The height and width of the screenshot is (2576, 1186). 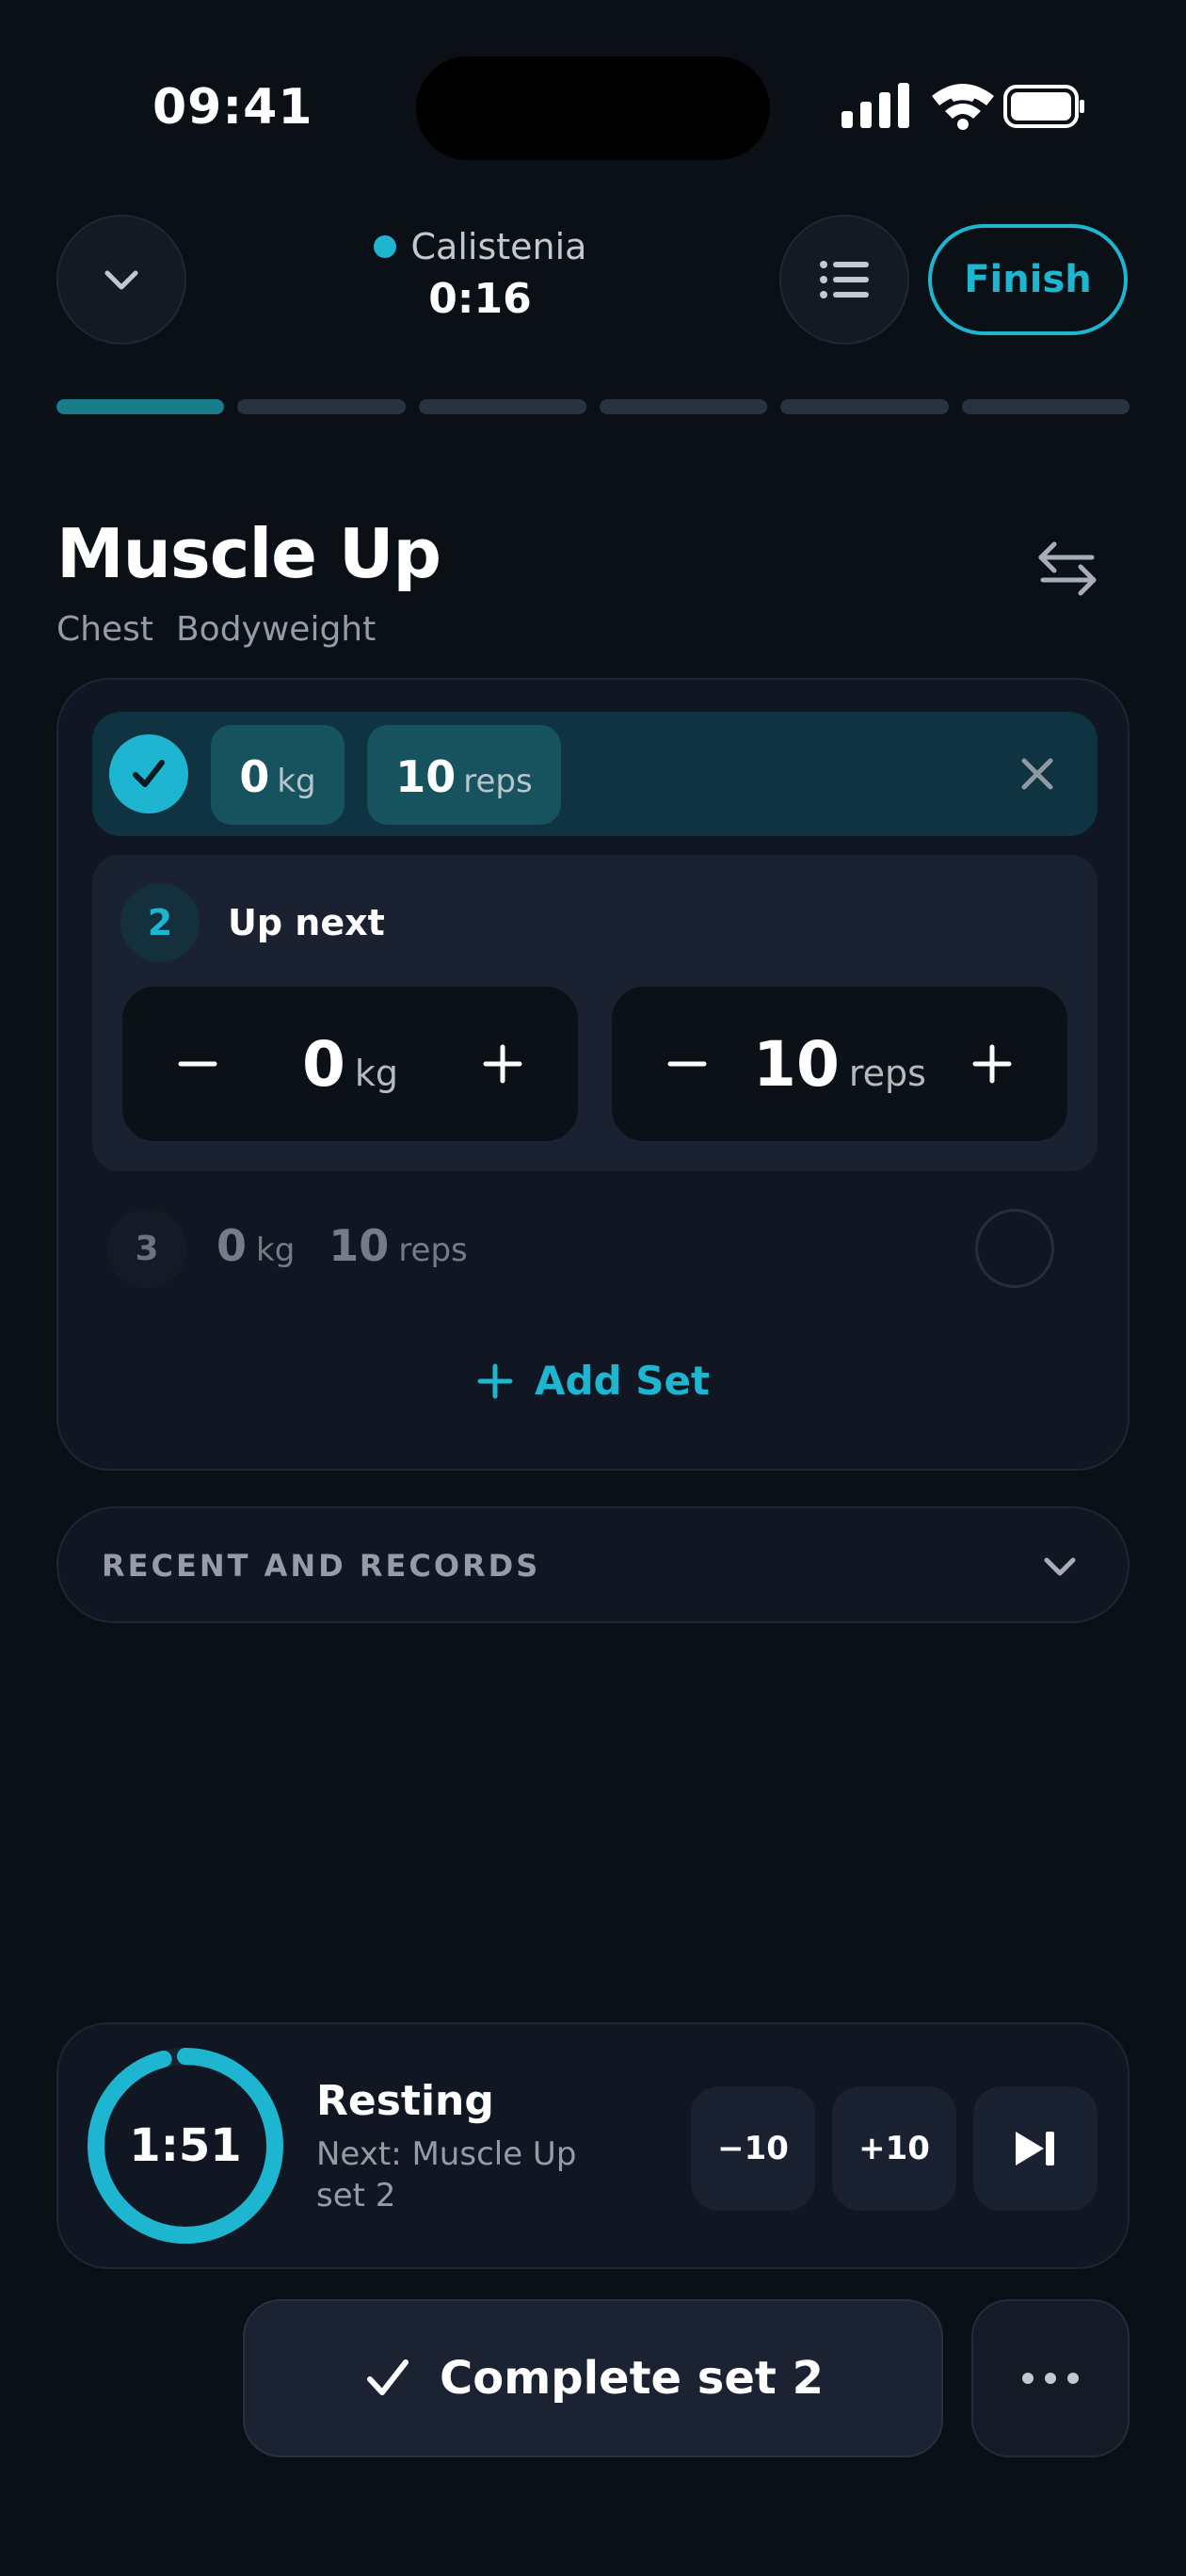 What do you see at coordinates (894, 2148) in the screenshot?
I see `rest-plus-10-button: +10` at bounding box center [894, 2148].